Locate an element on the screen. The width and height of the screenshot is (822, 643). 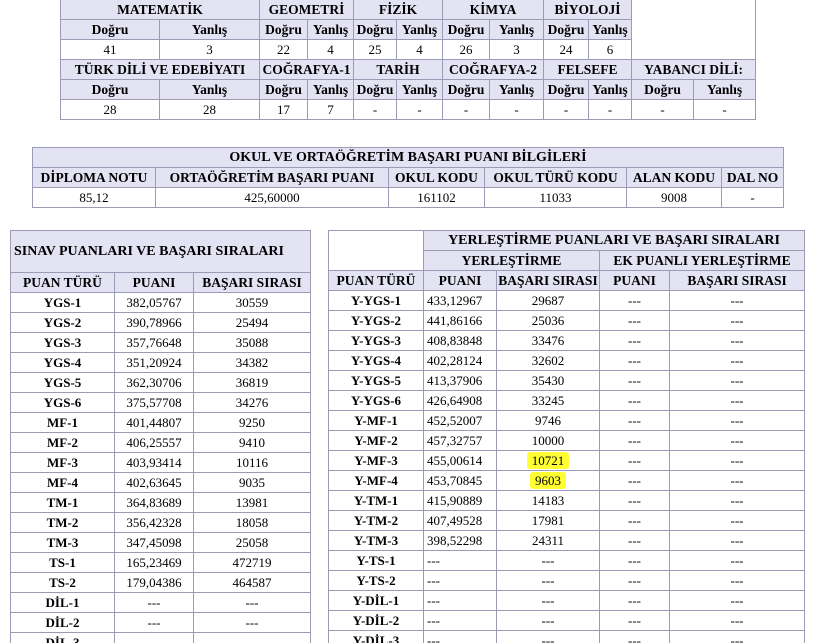
yanlis-value: 28 is located at coordinates (209, 109).